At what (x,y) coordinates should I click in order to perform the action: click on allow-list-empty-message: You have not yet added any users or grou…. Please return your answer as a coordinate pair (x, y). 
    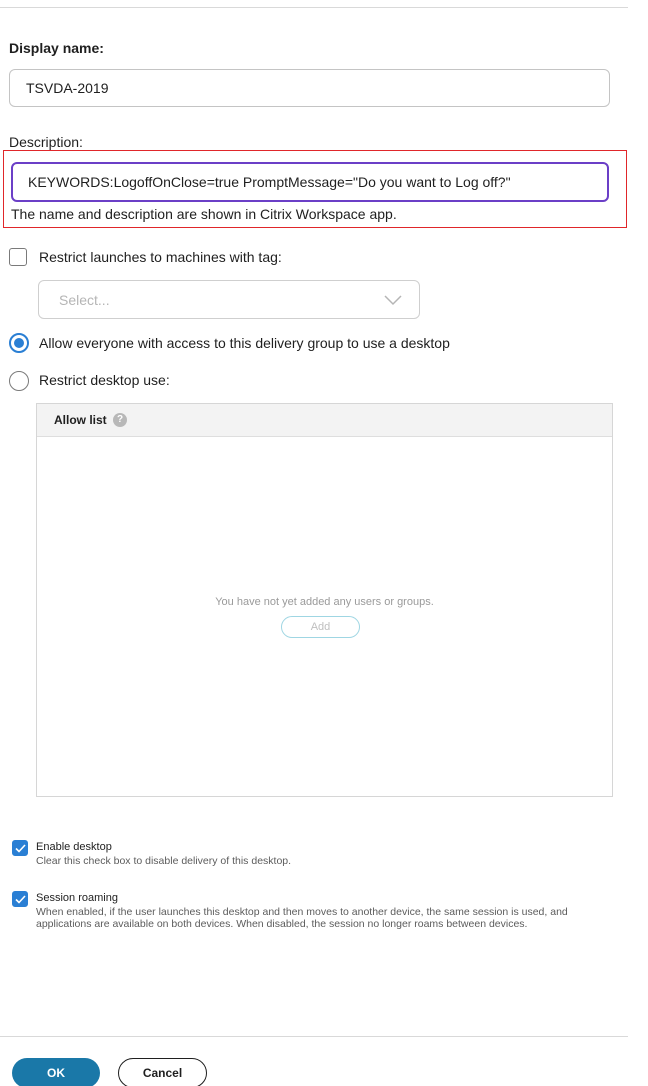
    Looking at the image, I should click on (324, 602).